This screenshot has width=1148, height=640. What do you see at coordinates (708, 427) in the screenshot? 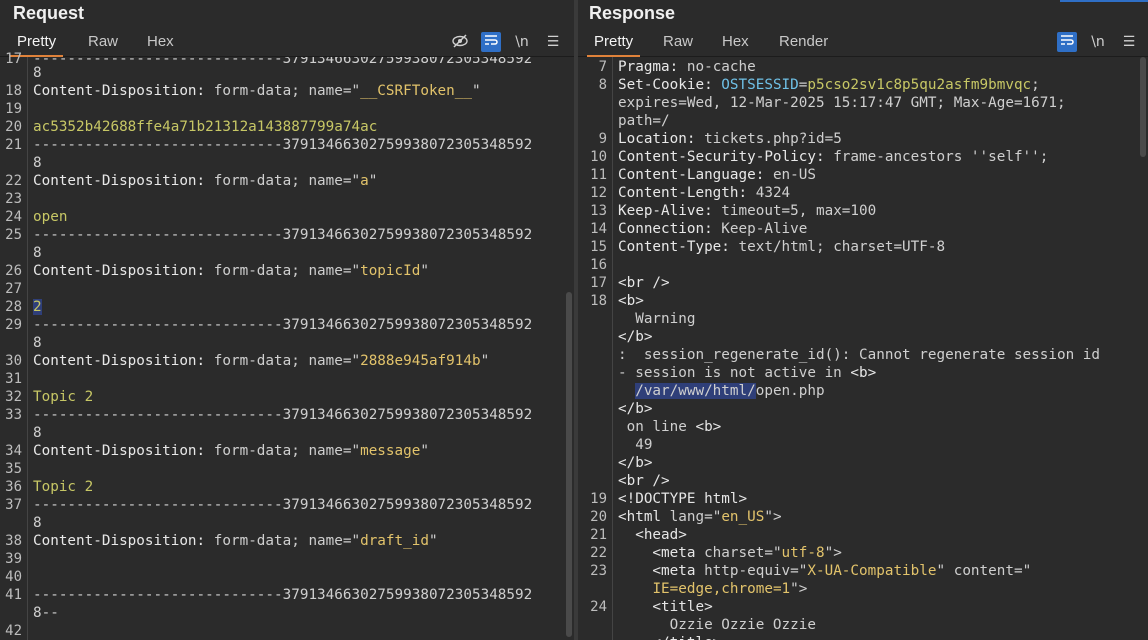
I see `code-token: <b>` at bounding box center [708, 427].